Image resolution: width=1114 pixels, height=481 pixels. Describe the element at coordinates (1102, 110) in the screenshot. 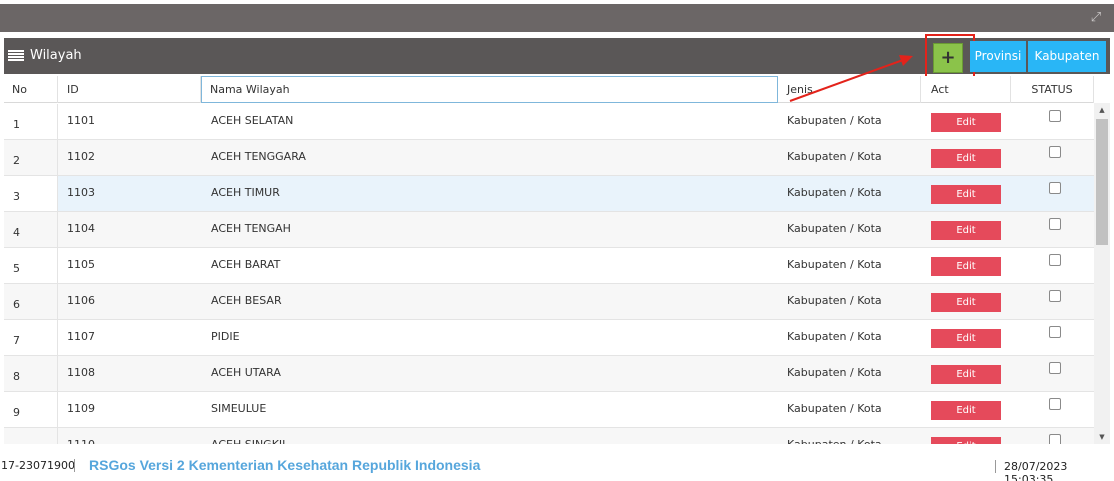

I see `scroll-up-arrow-icon: ▲` at that location.